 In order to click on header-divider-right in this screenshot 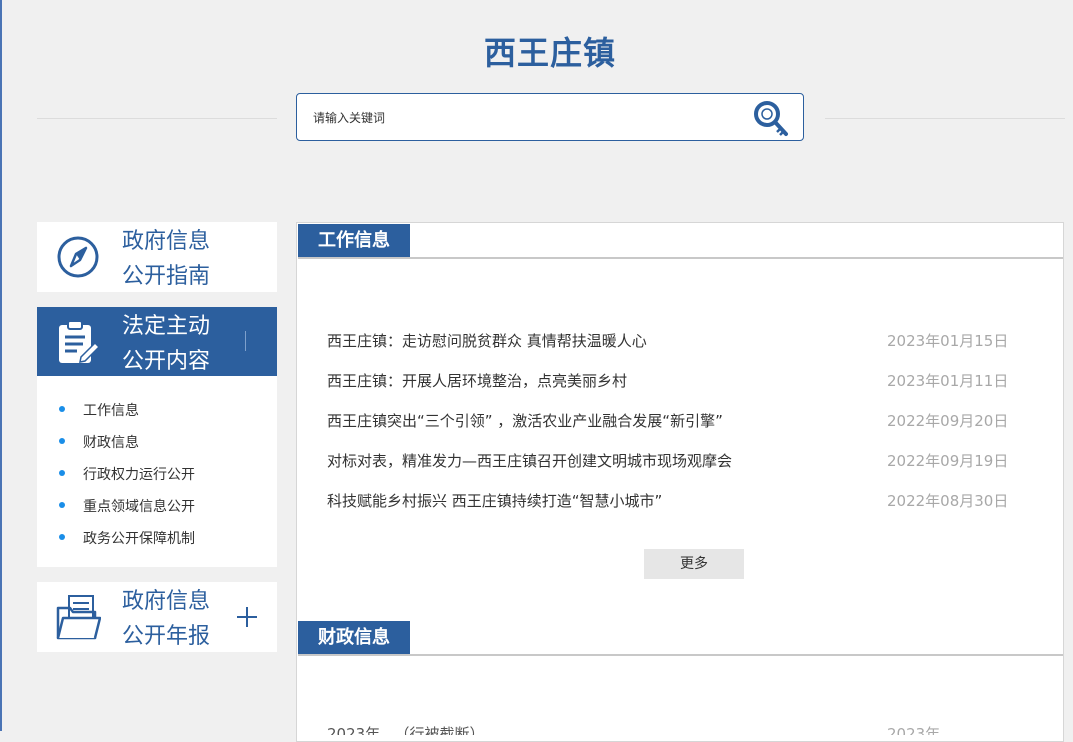, I will do `click(945, 118)`.